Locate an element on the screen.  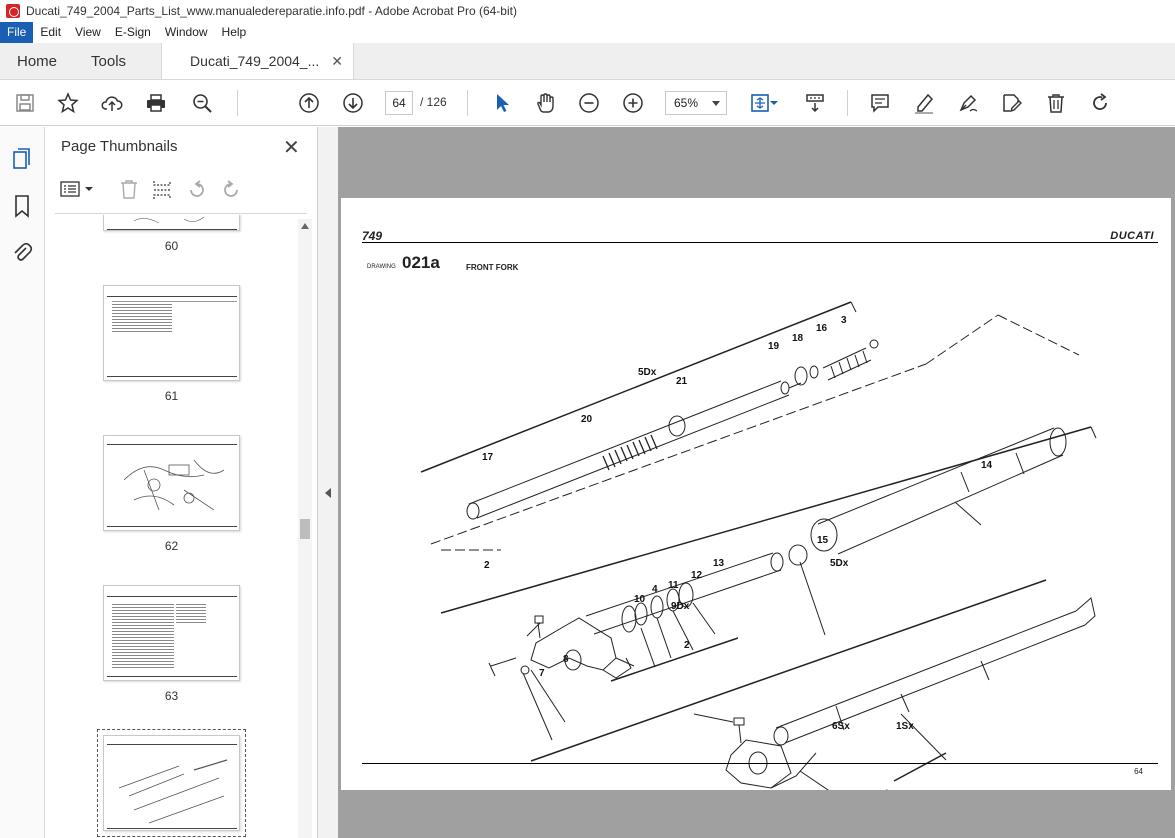
thumbnail-page-number: 61 is located at coordinates (171, 396).